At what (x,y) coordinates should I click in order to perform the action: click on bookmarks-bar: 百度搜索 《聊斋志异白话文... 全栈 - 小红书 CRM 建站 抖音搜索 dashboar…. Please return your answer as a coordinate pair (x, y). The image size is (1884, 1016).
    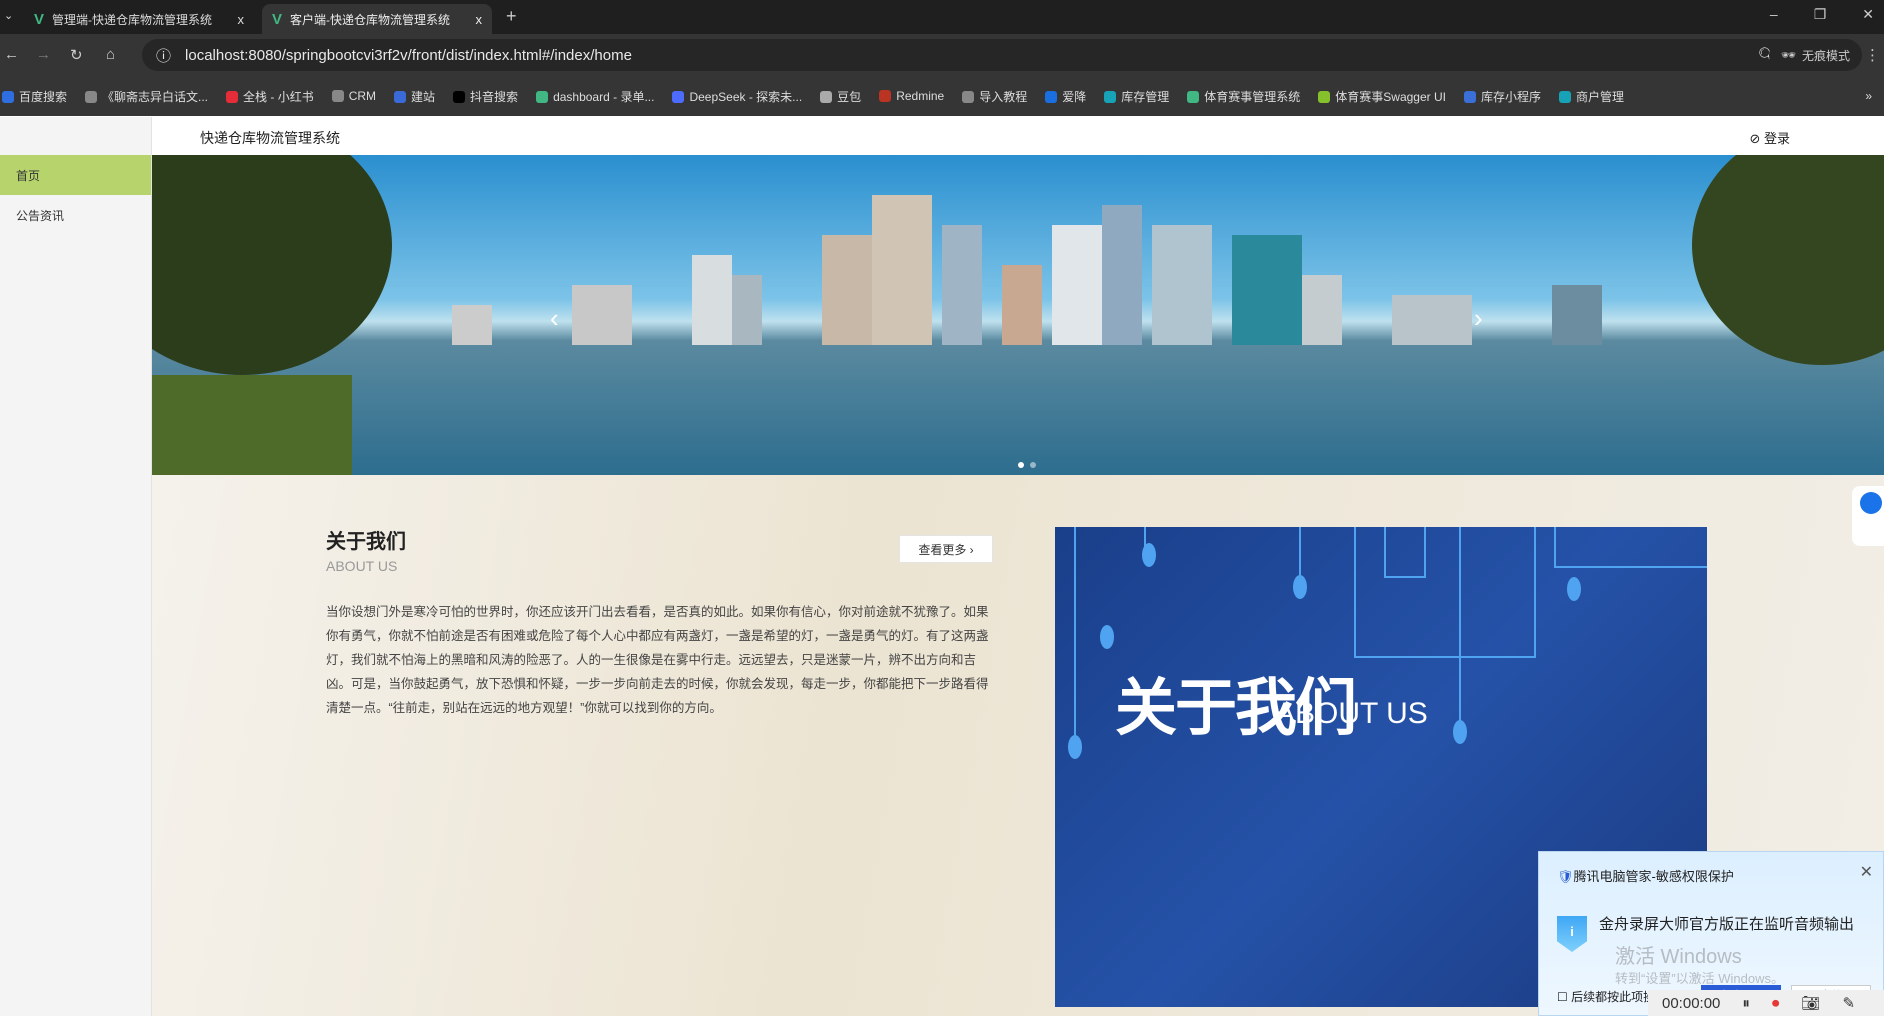
    Looking at the image, I should click on (942, 96).